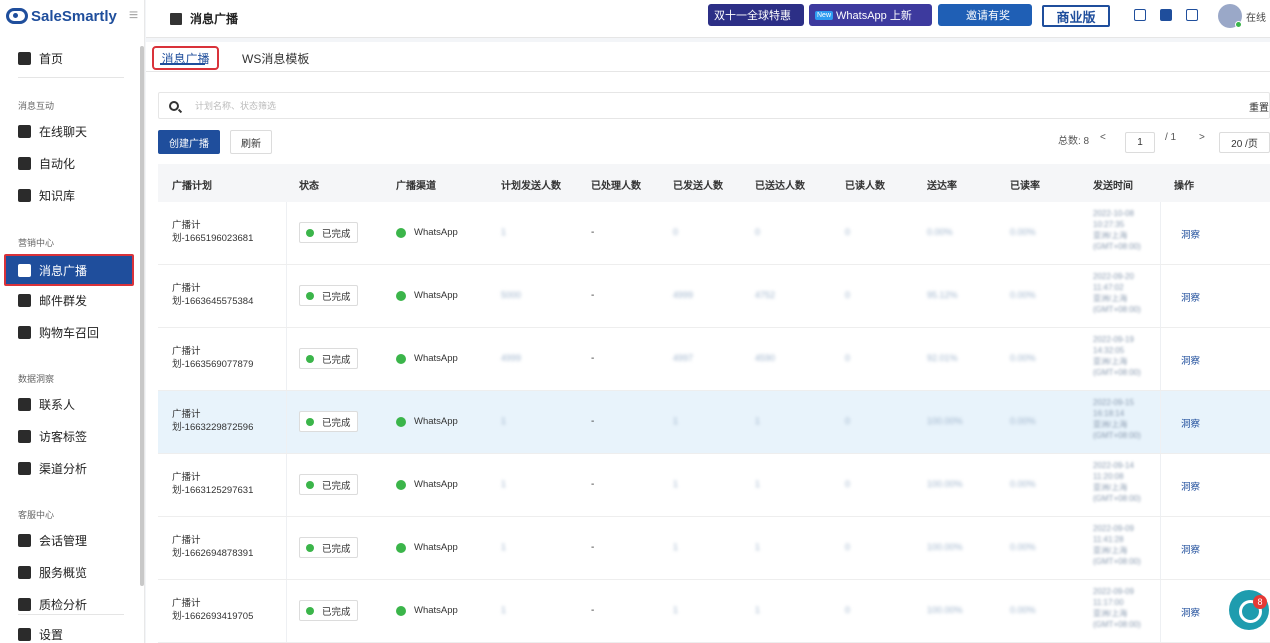 The width and height of the screenshot is (1270, 643). Describe the element at coordinates (67, 300) in the screenshot. I see `sidebar-item-email: 邮件群发` at that location.